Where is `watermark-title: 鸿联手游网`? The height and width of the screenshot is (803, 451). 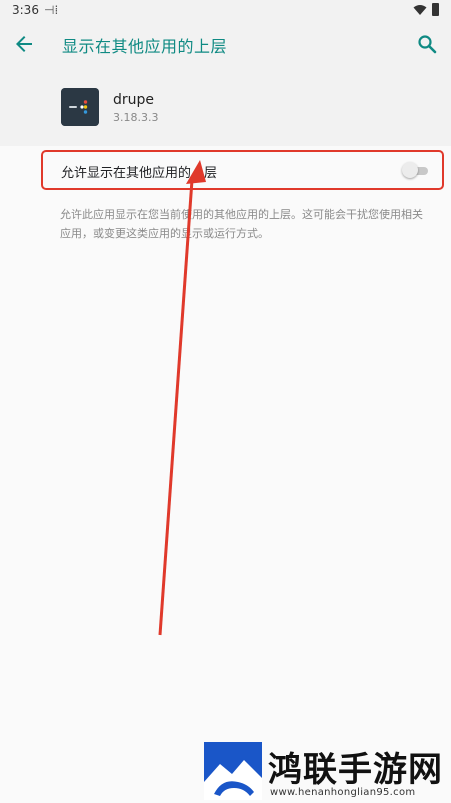
watermark-title: 鸿联手游网 is located at coordinates (355, 770).